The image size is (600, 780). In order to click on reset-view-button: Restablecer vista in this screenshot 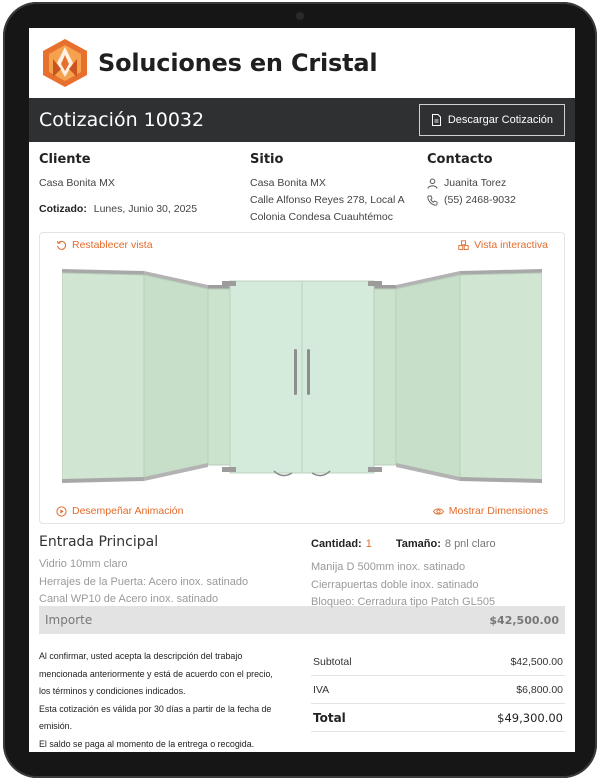, I will do `click(104, 245)`.